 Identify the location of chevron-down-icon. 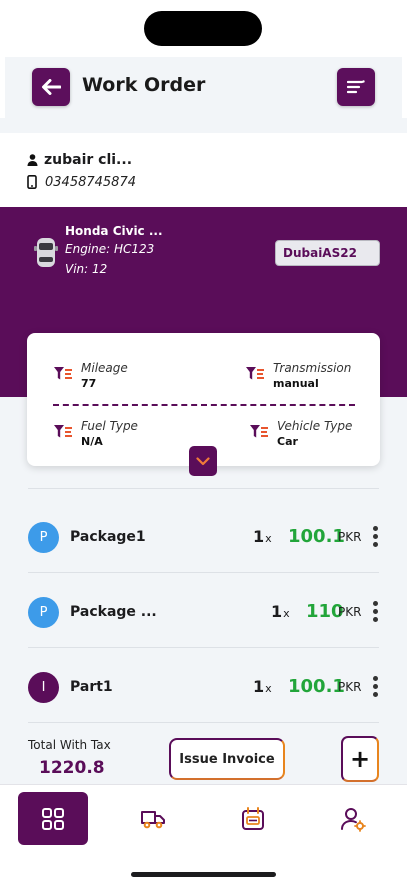
(203, 460).